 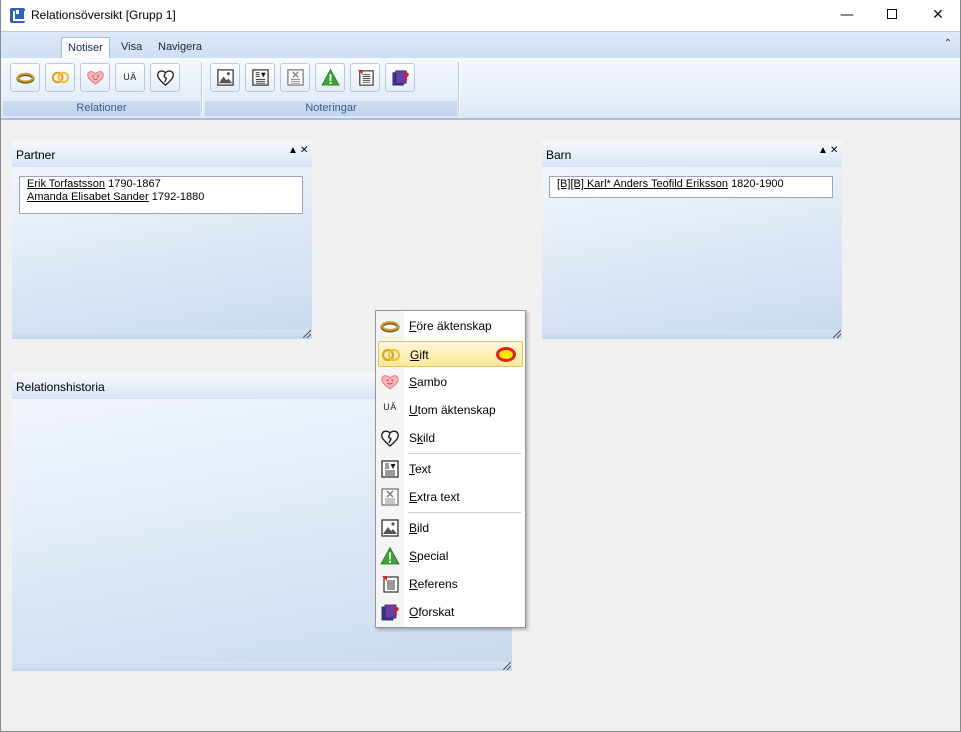 I want to click on person-link: Amanda Elisabet Sander, so click(x=88, y=197).